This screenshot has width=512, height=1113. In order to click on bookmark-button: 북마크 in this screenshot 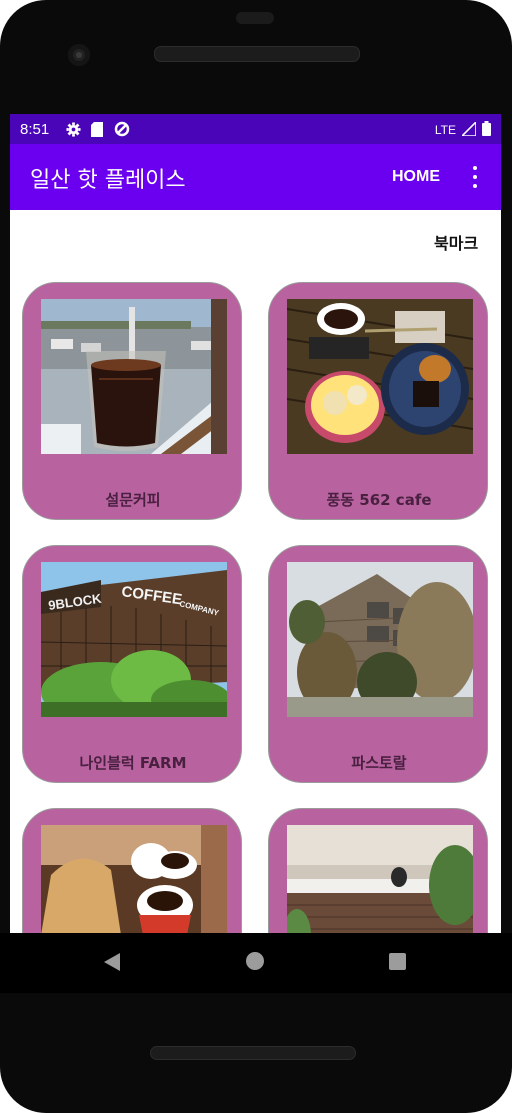, I will do `click(456, 242)`.